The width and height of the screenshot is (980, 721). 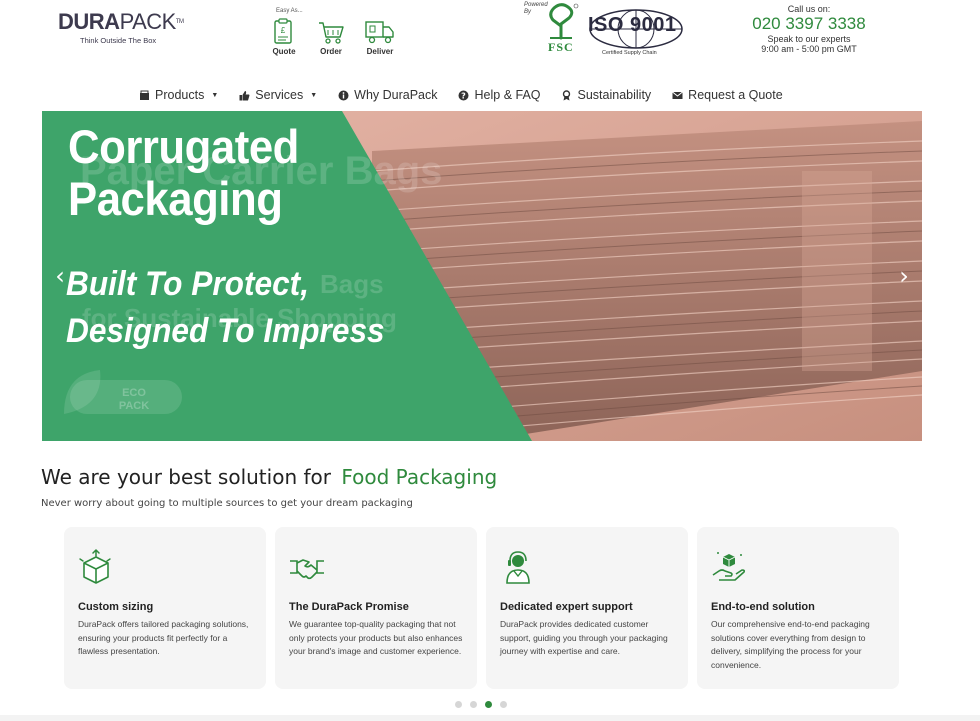 I want to click on nav-item-help-faq: ? Help & FAQ, so click(x=499, y=95).